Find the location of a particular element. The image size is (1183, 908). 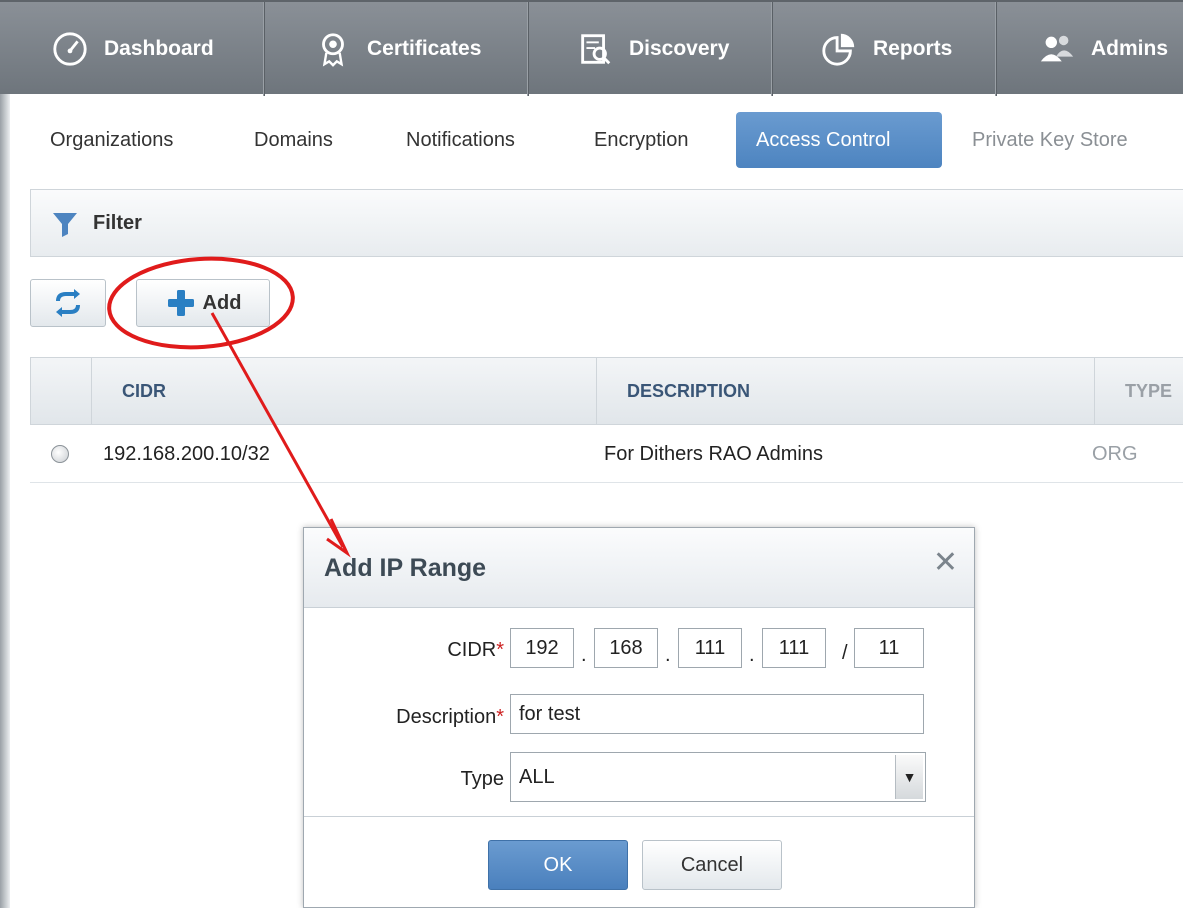

tab-domains: Domains is located at coordinates (293, 140).